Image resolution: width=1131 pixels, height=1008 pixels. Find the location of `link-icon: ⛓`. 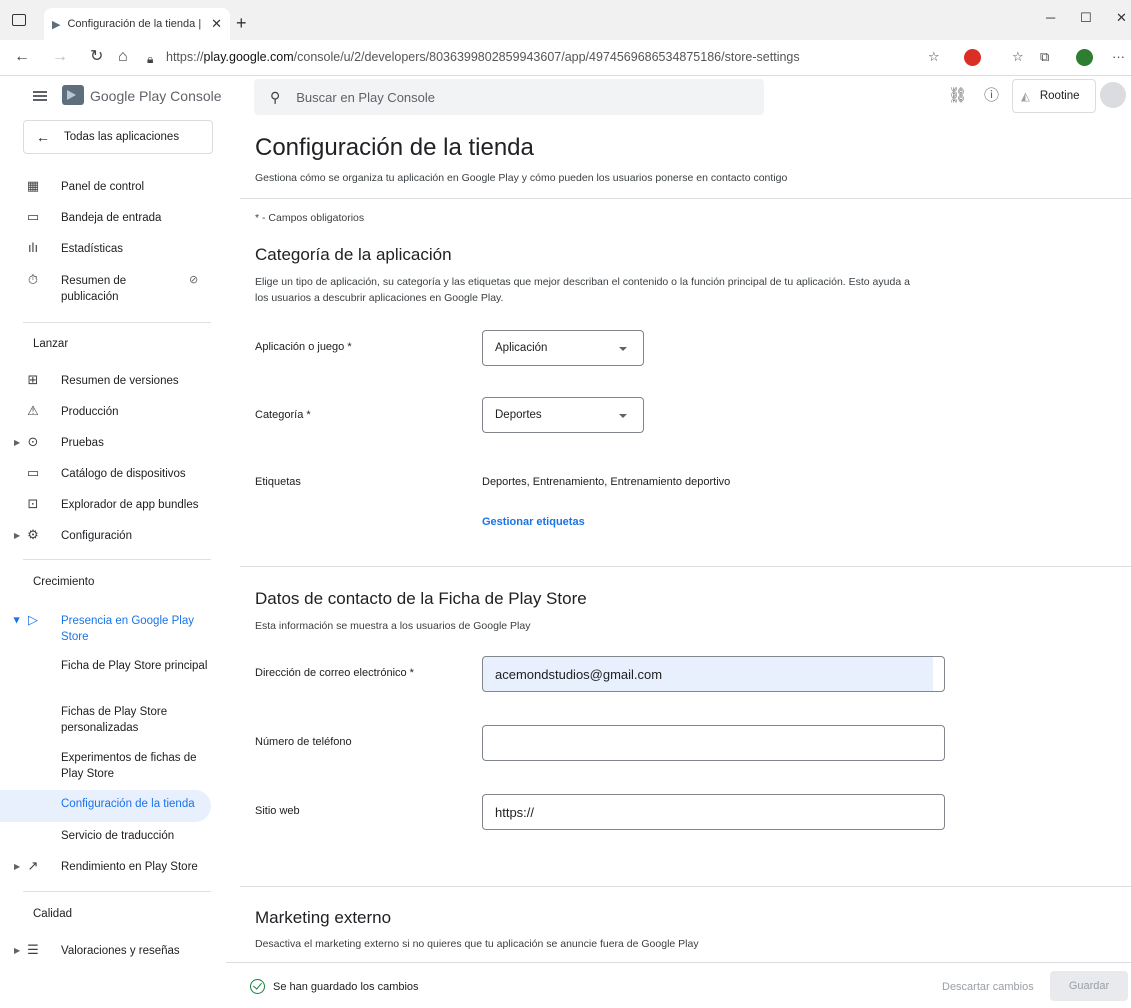

link-icon: ⛓ is located at coordinates (957, 96).